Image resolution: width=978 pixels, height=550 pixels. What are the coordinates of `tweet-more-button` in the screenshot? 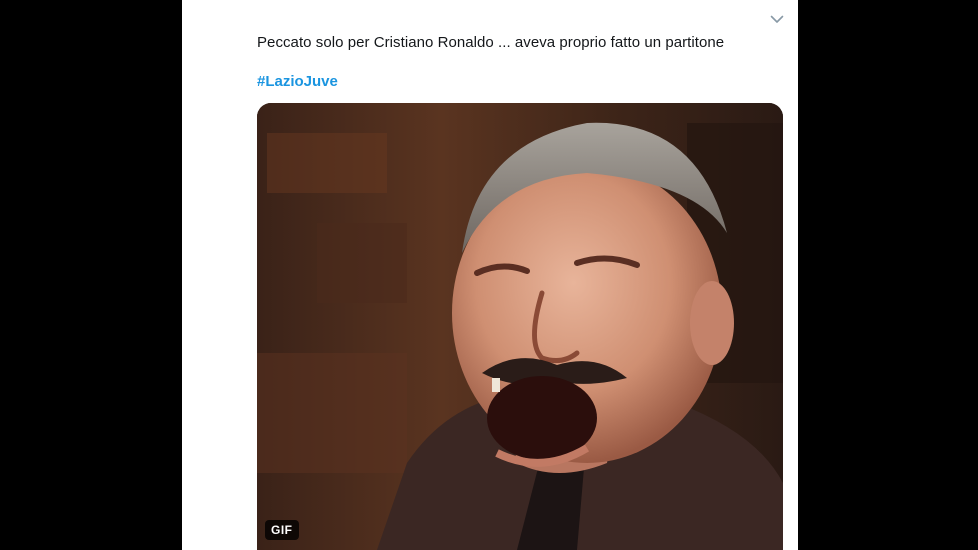 It's located at (777, 19).